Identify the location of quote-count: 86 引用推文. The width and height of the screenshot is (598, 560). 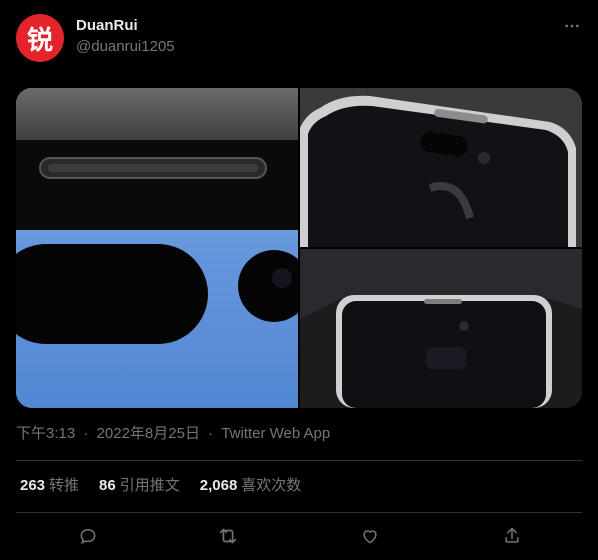
(139, 486).